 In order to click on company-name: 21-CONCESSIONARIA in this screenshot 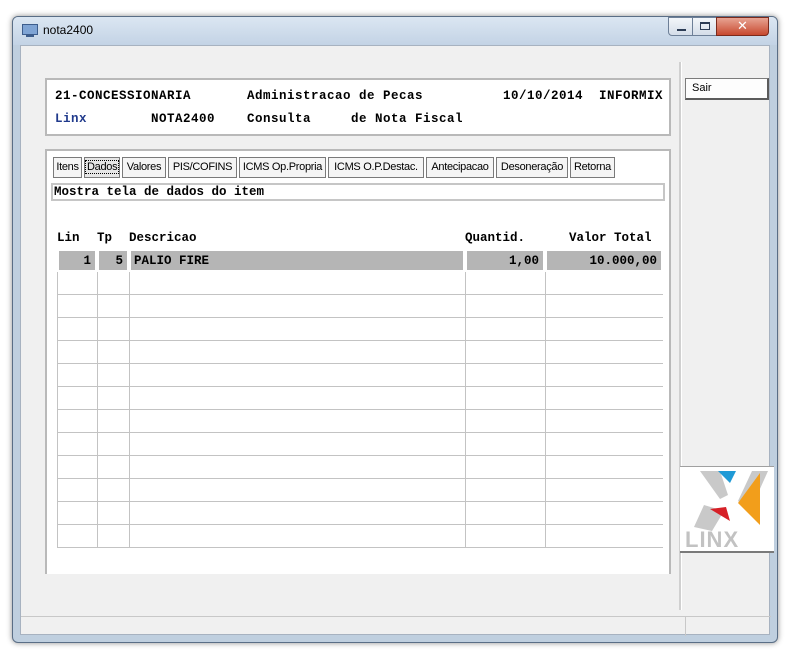, I will do `click(123, 96)`.